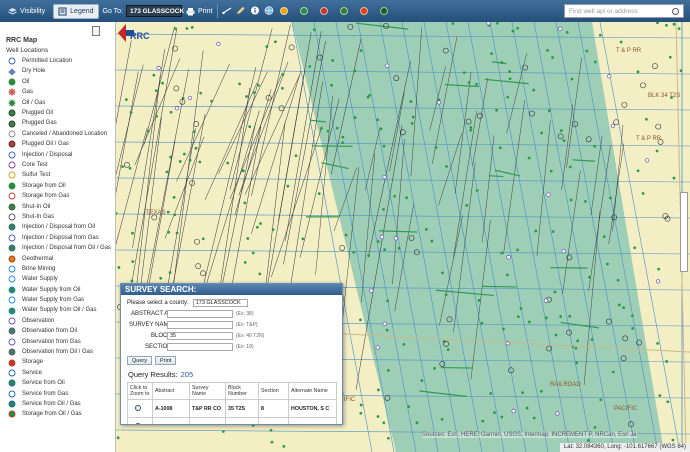 This screenshot has height=452, width=690. Describe the element at coordinates (138, 423) in the screenshot. I see `zoom-to-icon` at that location.